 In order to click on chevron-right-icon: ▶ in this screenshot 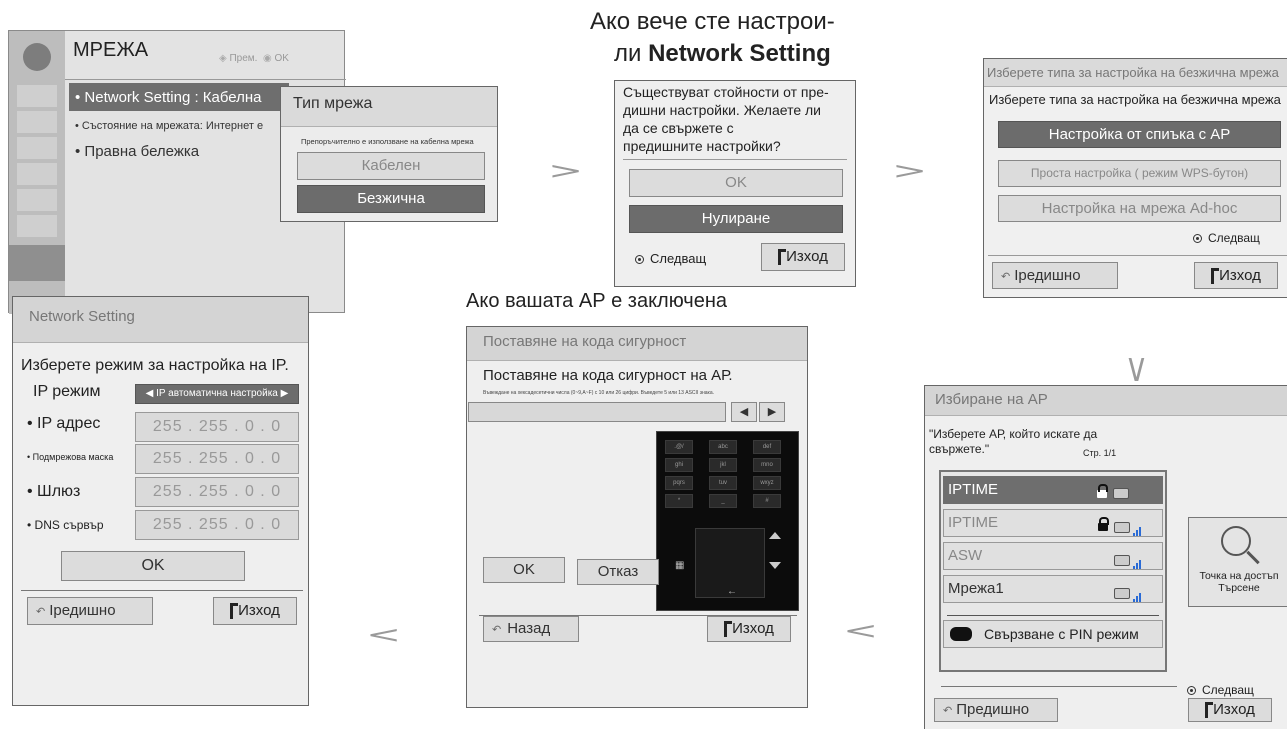, I will do `click(283, 393)`.